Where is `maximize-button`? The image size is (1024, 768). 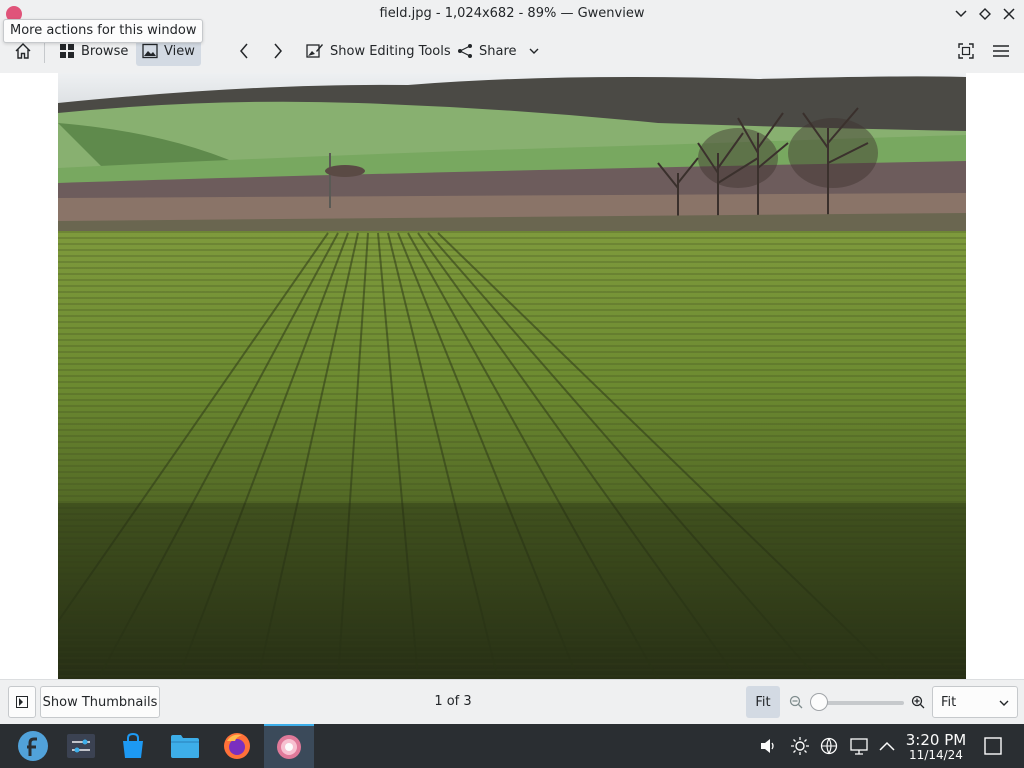 maximize-button is located at coordinates (985, 14).